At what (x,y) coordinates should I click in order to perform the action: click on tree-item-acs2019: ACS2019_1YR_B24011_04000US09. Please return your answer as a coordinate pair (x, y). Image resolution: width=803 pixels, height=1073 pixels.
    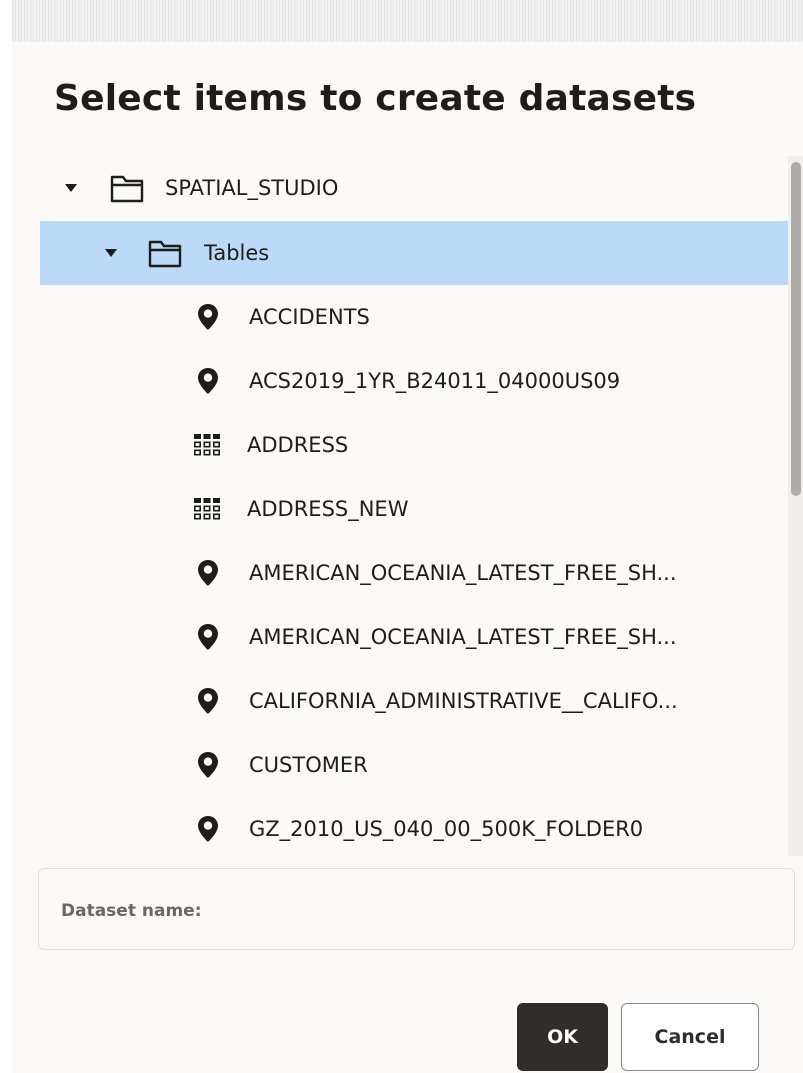
    Looking at the image, I should click on (414, 381).